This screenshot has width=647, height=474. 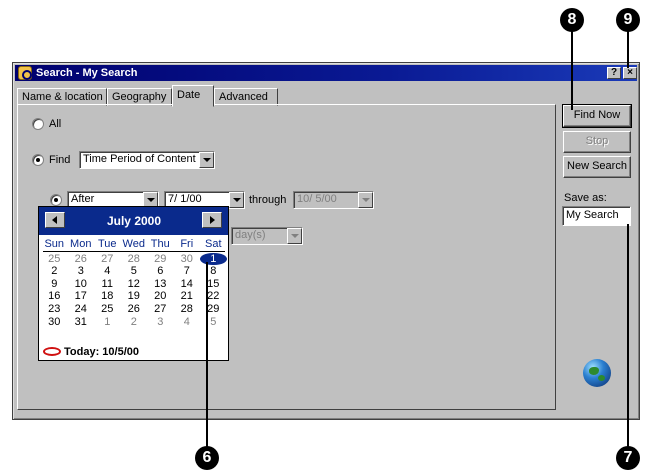 I want to click on search-app-icon, so click(x=25, y=73).